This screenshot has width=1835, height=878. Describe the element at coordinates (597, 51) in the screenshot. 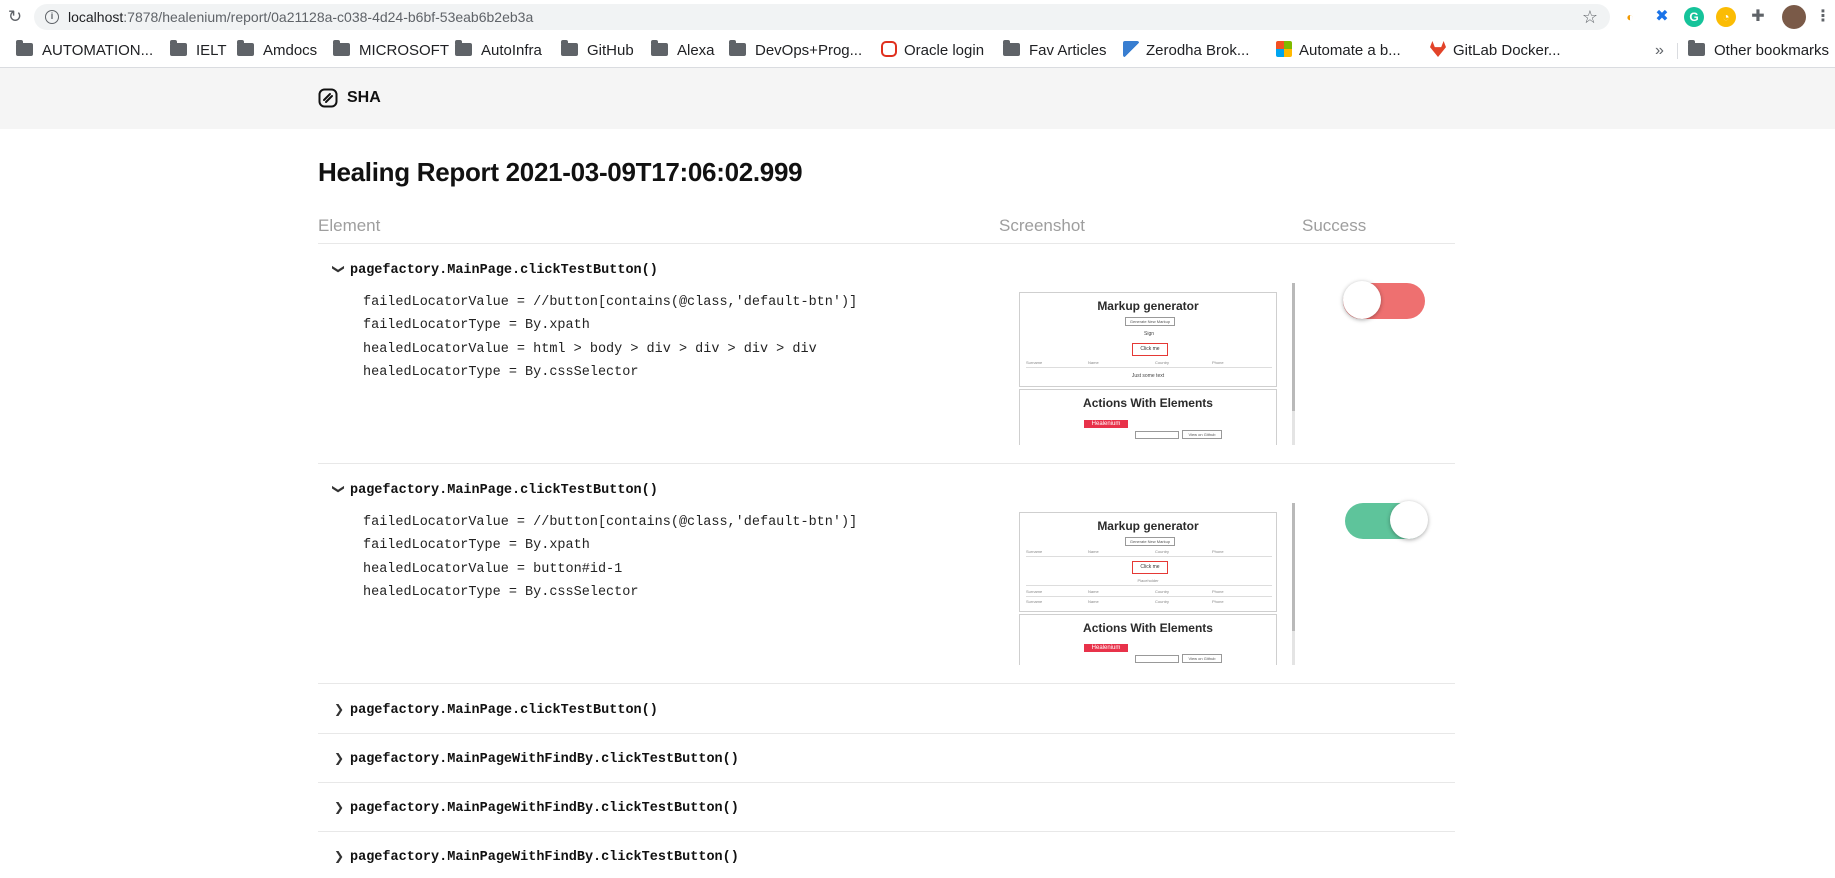

I see `bookmark-github: GitHub` at that location.